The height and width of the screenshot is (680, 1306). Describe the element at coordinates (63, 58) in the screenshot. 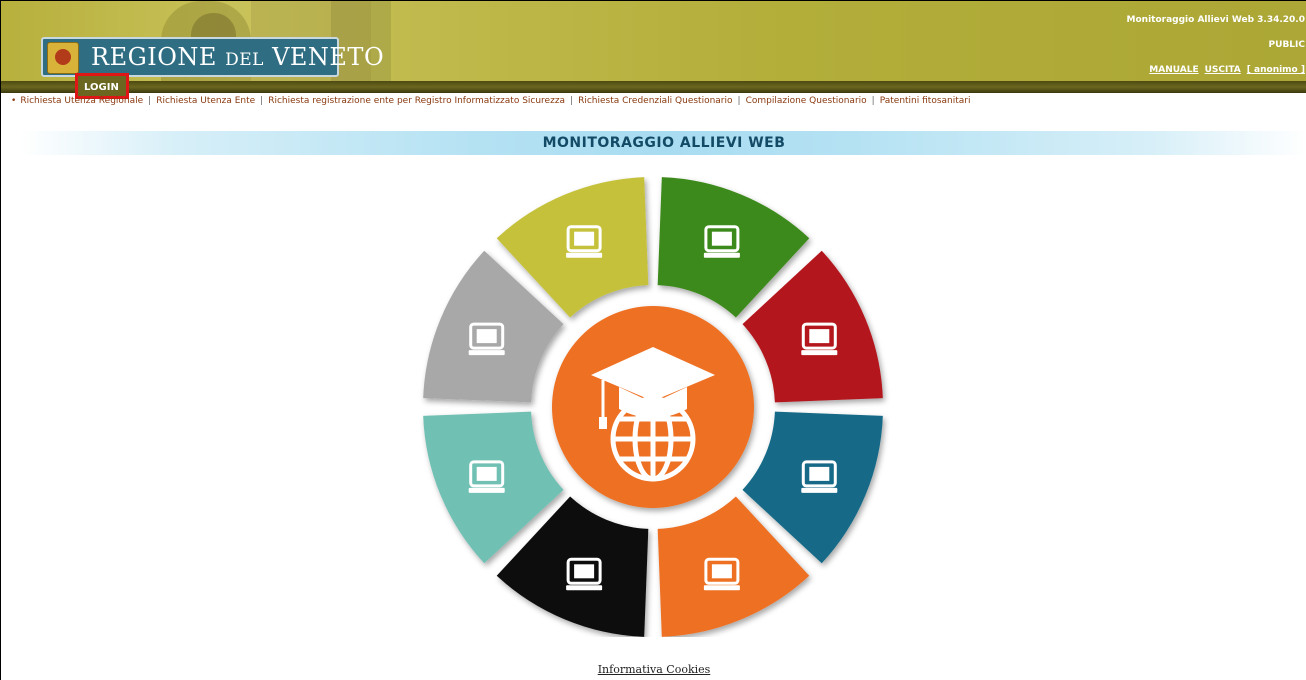

I see `lion-emblem-icon` at that location.